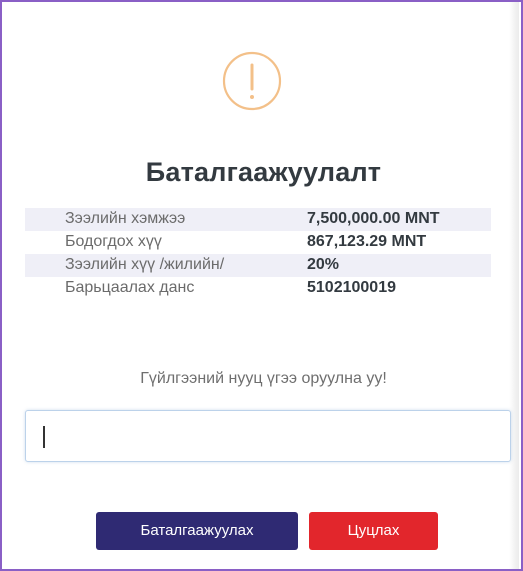 The width and height of the screenshot is (523, 571). What do you see at coordinates (258, 219) in the screenshot?
I see `detail-row-loan-amount: Зээлийн хэмжээ 7,500,000.00 MNT` at bounding box center [258, 219].